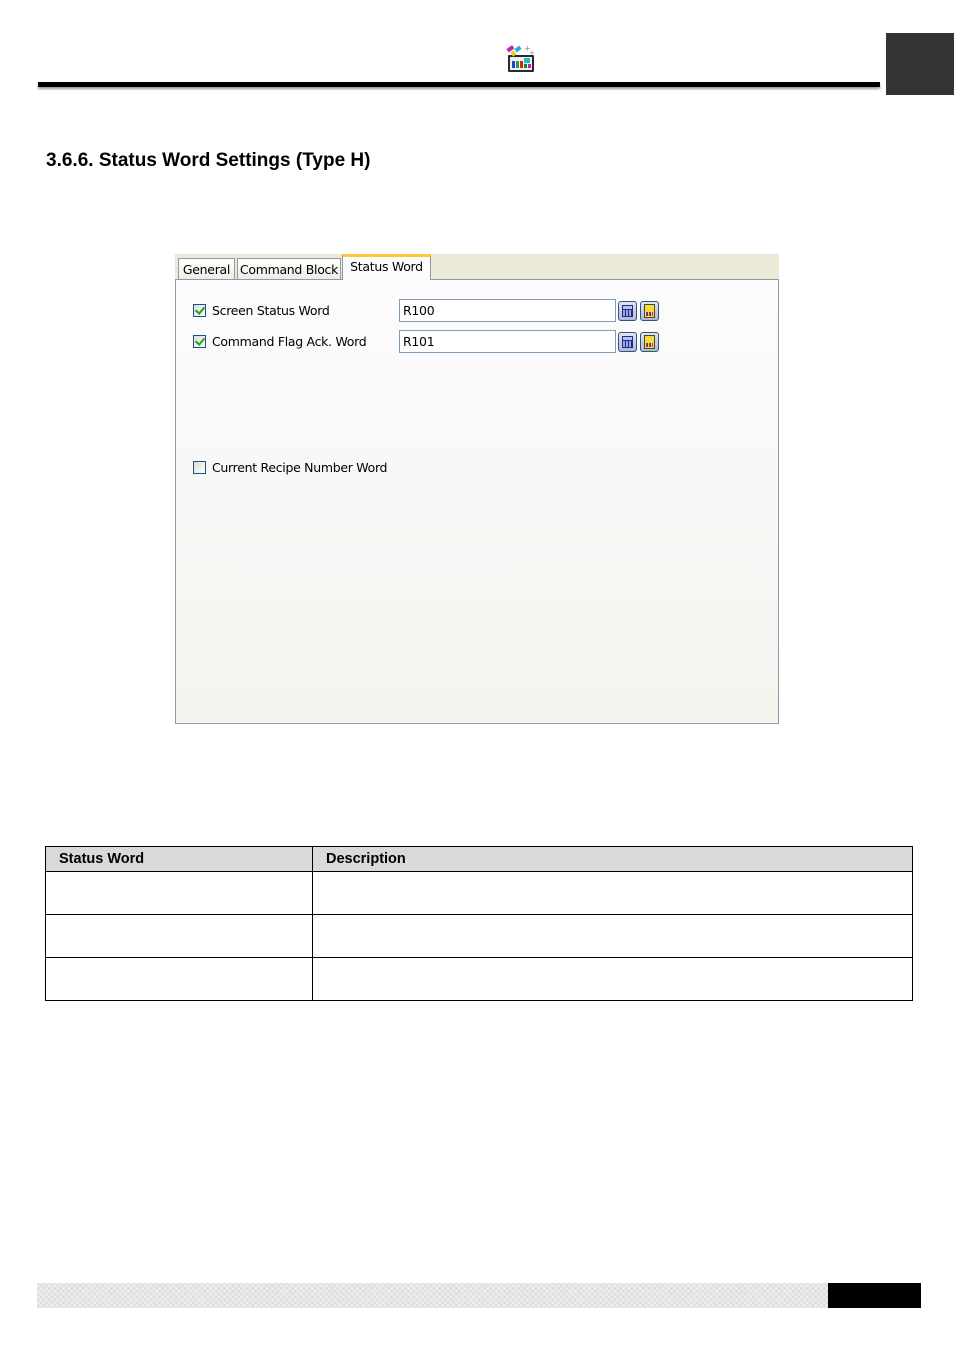 This screenshot has width=954, height=1350. Describe the element at coordinates (206, 269) in the screenshot. I see `tab-general: General` at that location.